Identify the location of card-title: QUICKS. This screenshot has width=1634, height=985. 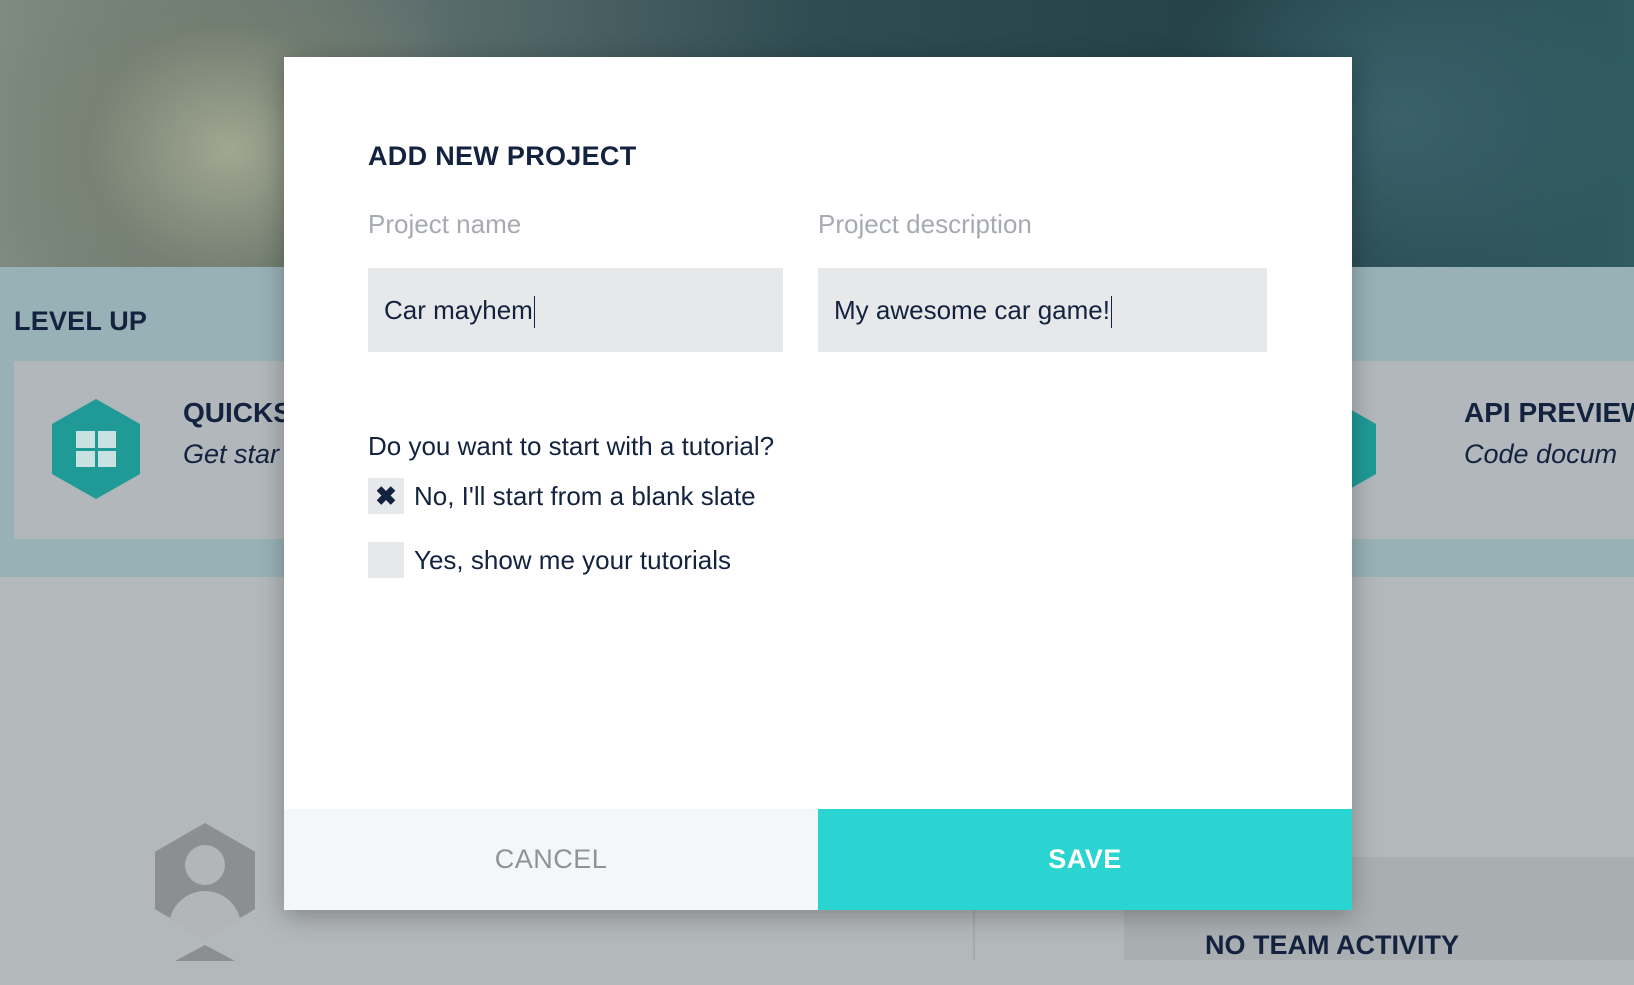
(237, 412).